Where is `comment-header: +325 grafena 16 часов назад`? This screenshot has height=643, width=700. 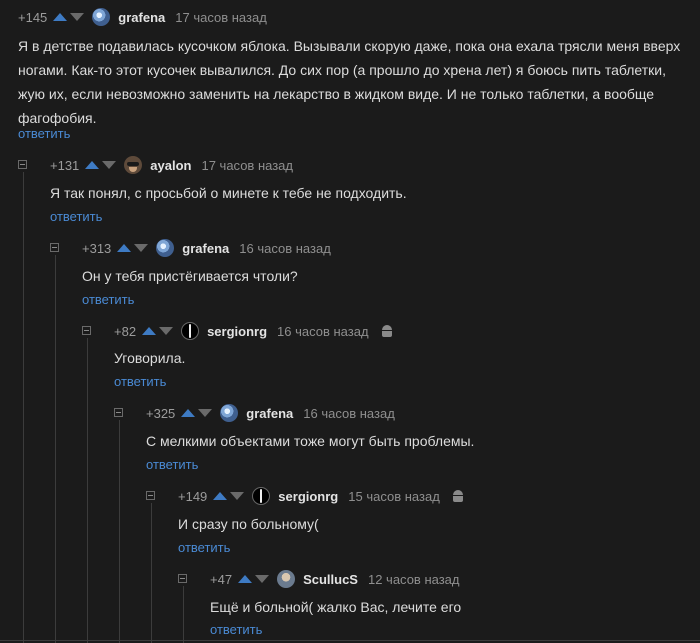 comment-header: +325 grafena 16 часов назад is located at coordinates (270, 413).